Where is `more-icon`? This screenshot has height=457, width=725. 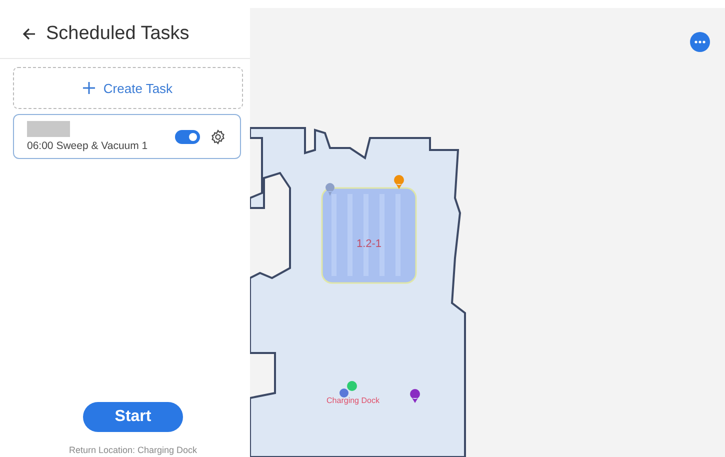
more-icon is located at coordinates (700, 42).